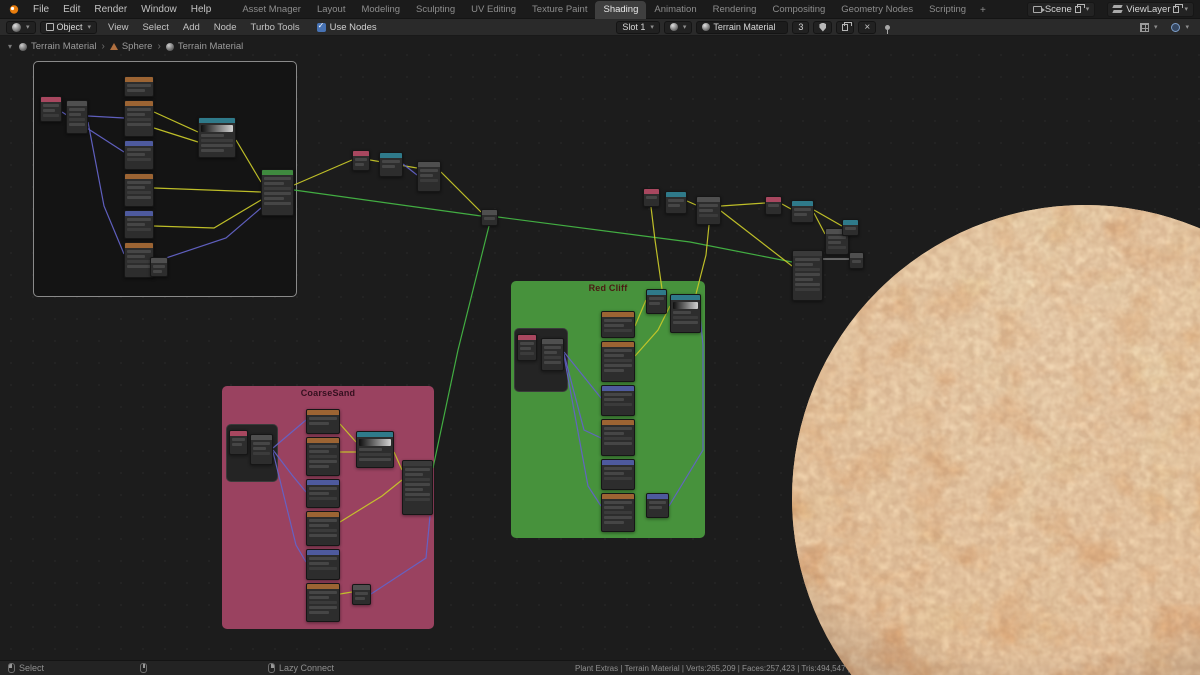 The width and height of the screenshot is (1200, 675). I want to click on menu-select: Select, so click(155, 27).